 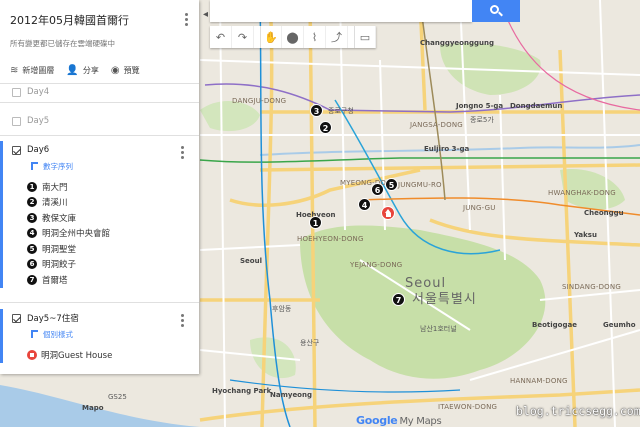 What do you see at coordinates (291, 395) in the screenshot?
I see `map-label-namyeong: Namyeong` at bounding box center [291, 395].